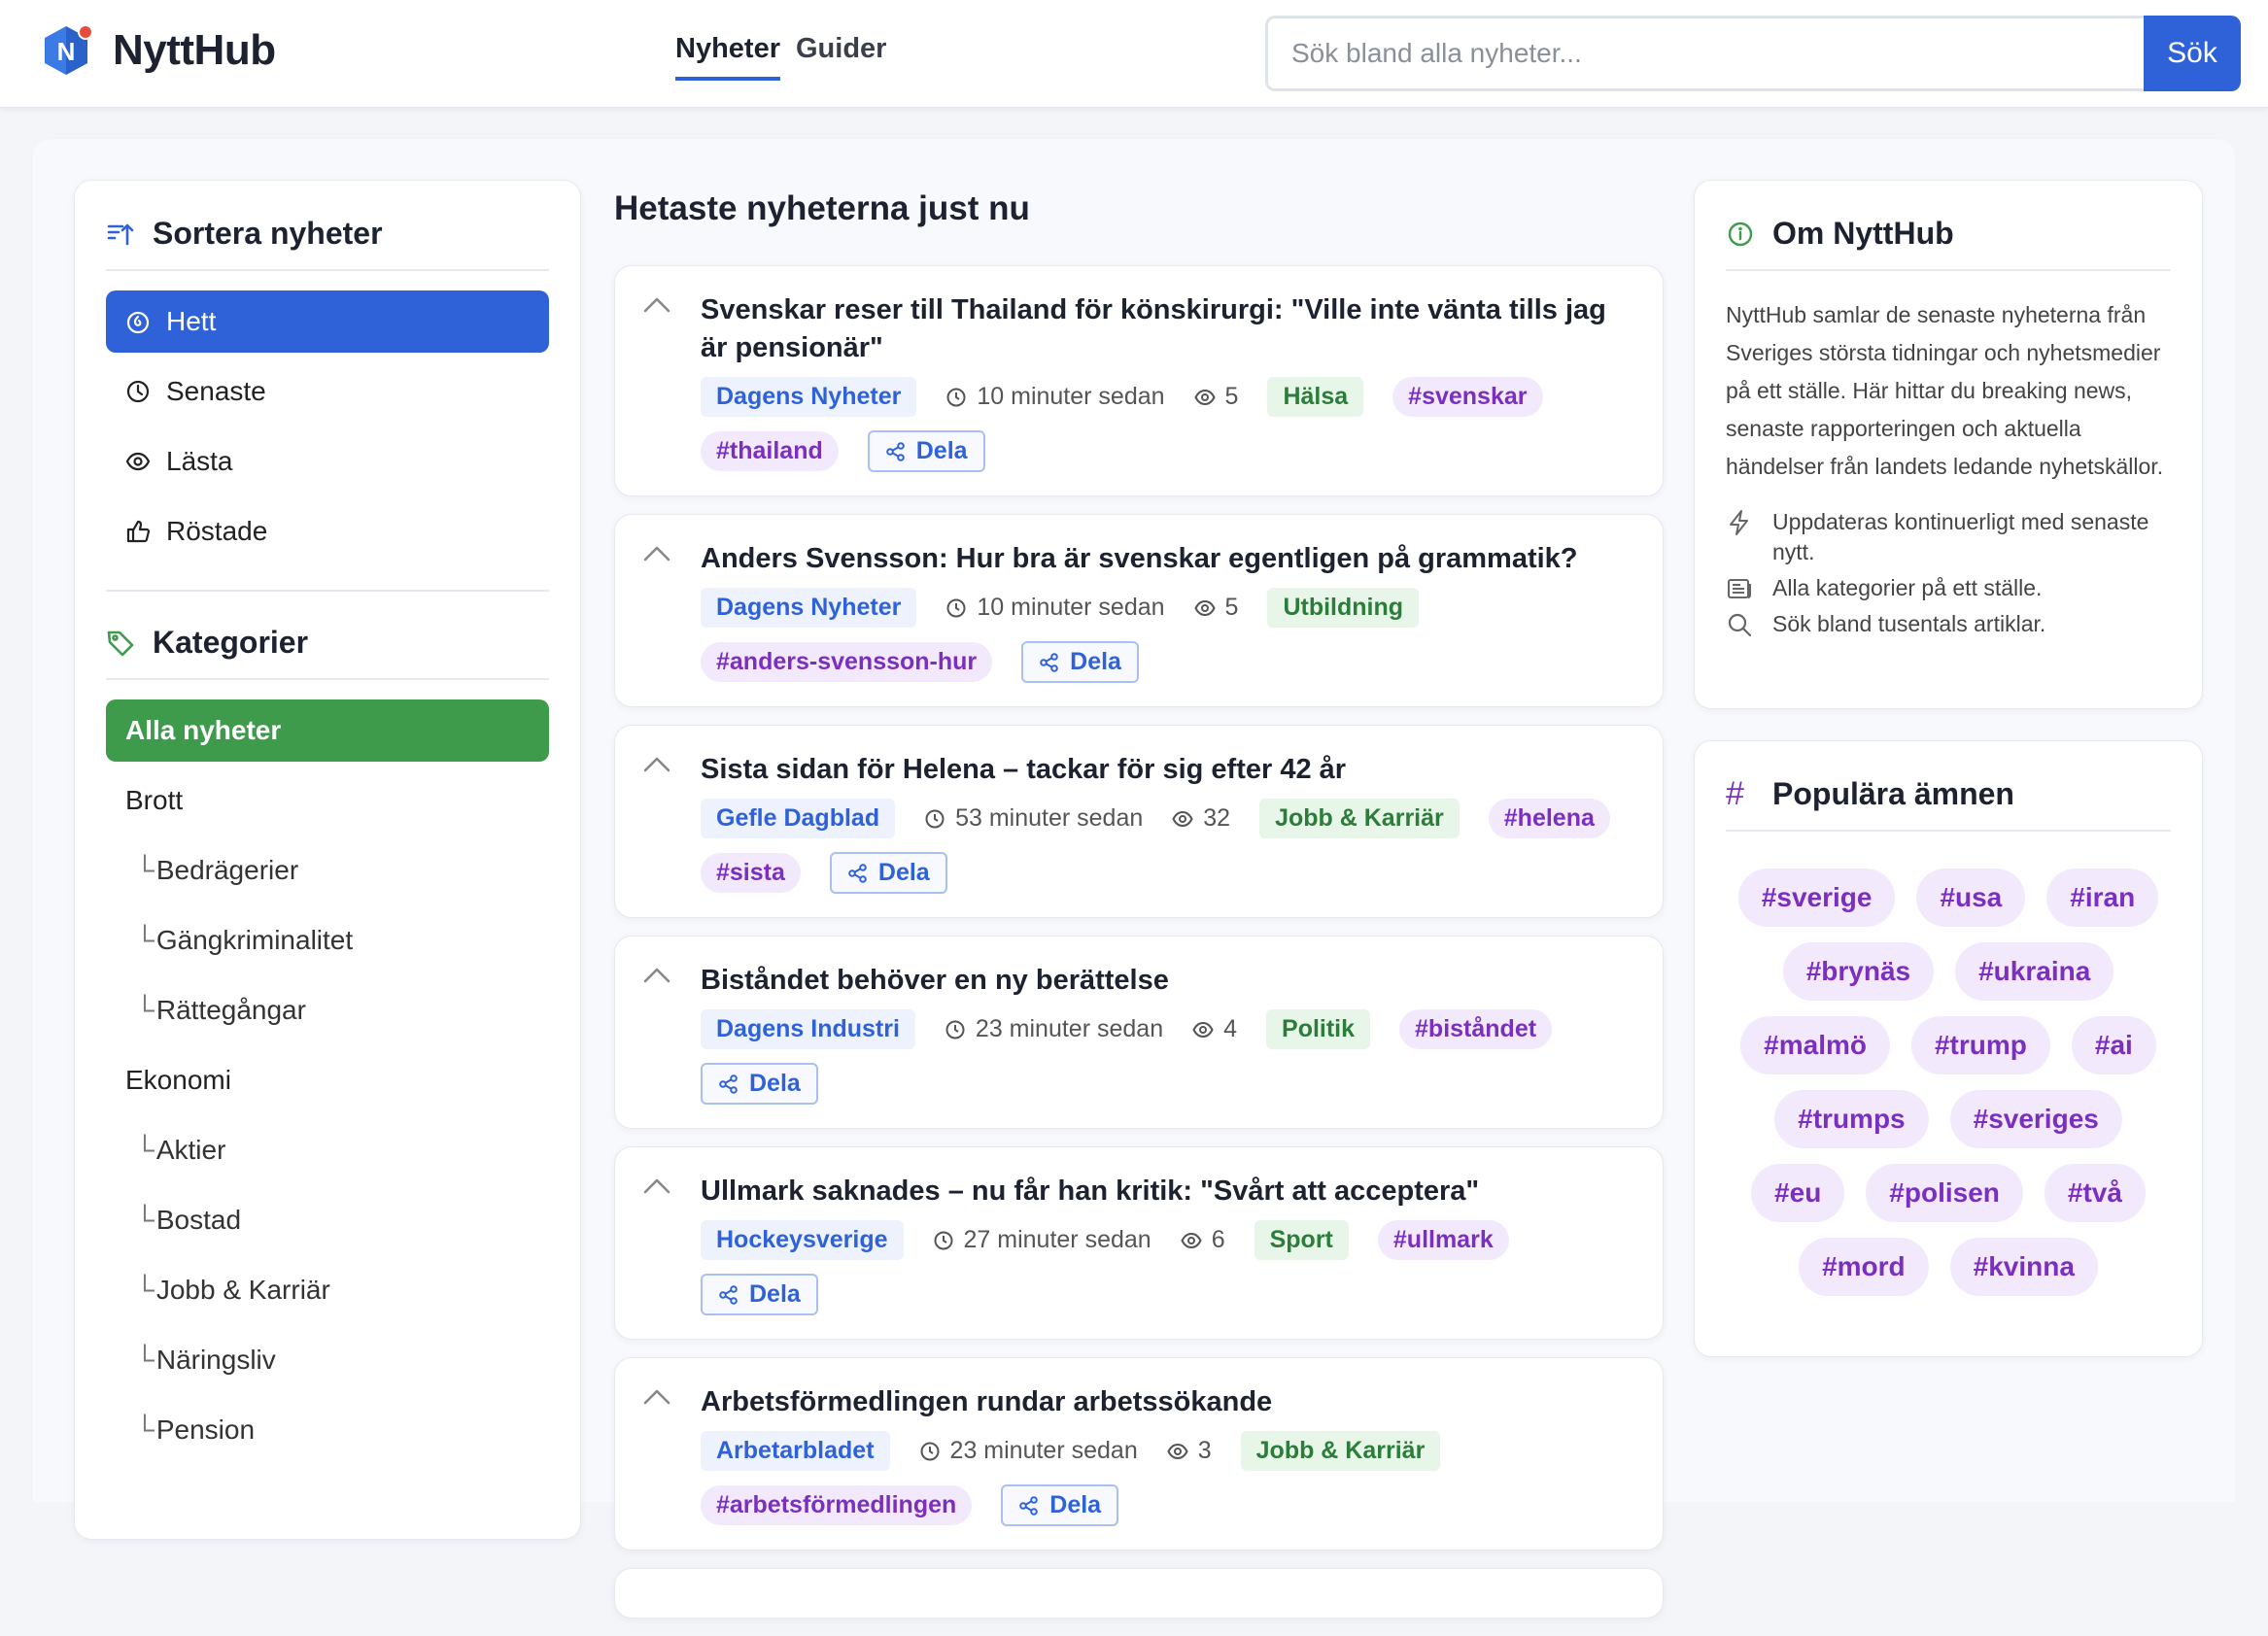 This screenshot has height=1636, width=2268. Describe the element at coordinates (1301, 1240) in the screenshot. I see `category-badge: Sport` at that location.